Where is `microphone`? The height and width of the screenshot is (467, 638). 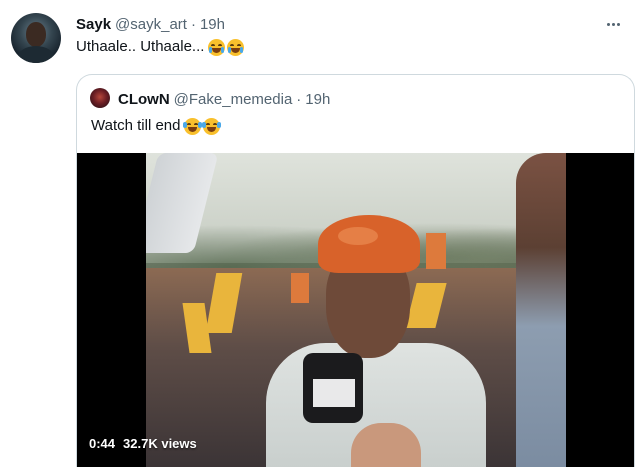
microphone is located at coordinates (333, 388).